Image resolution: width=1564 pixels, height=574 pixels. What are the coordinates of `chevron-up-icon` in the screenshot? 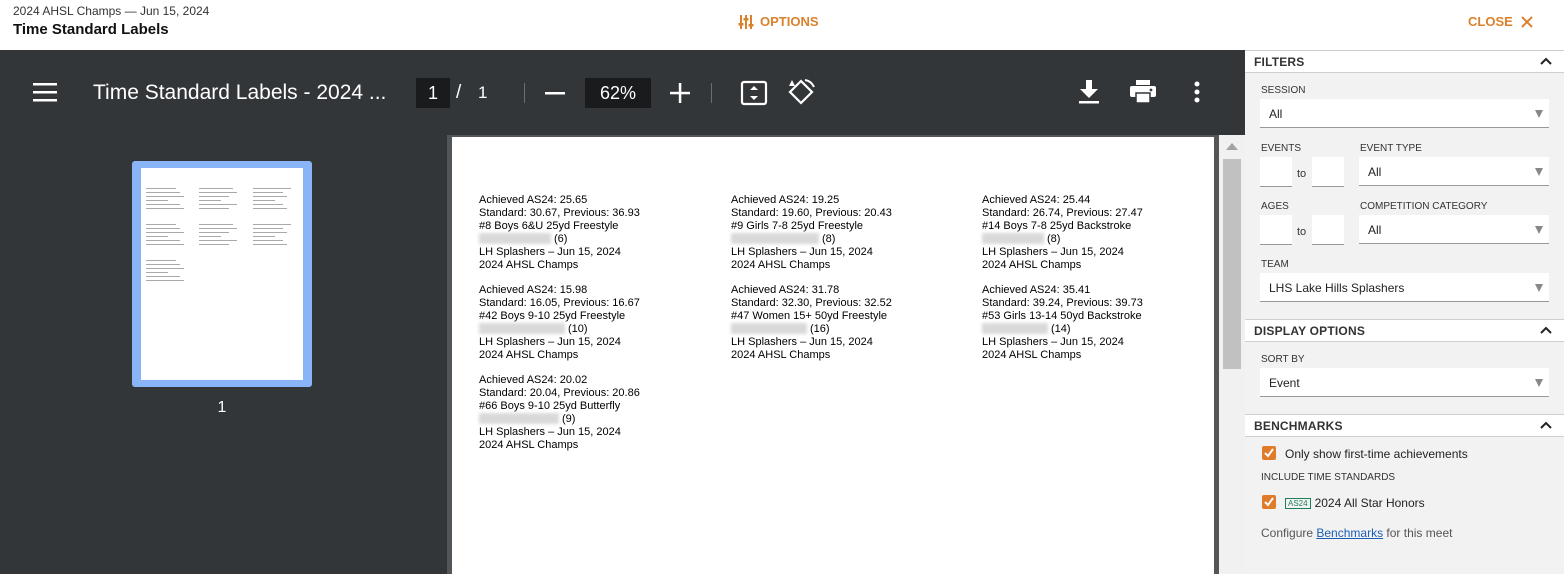 It's located at (1546, 61).